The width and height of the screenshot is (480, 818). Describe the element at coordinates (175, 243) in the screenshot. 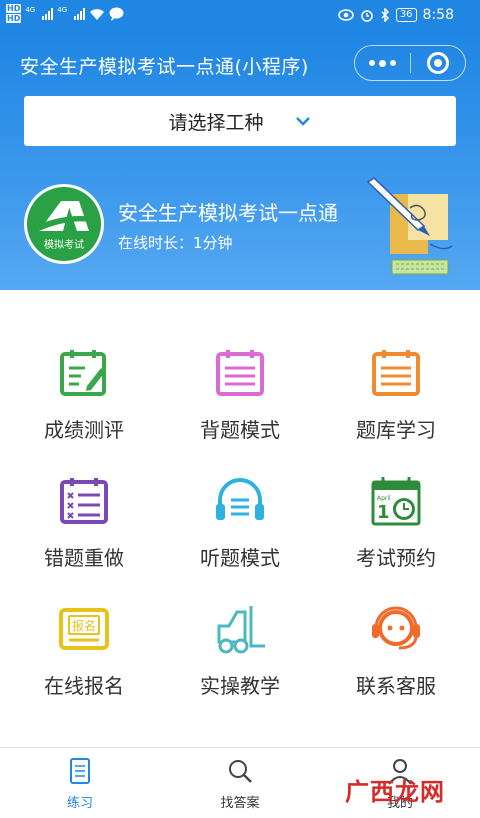

I see `online-time: 在线时长：1分钟` at that location.